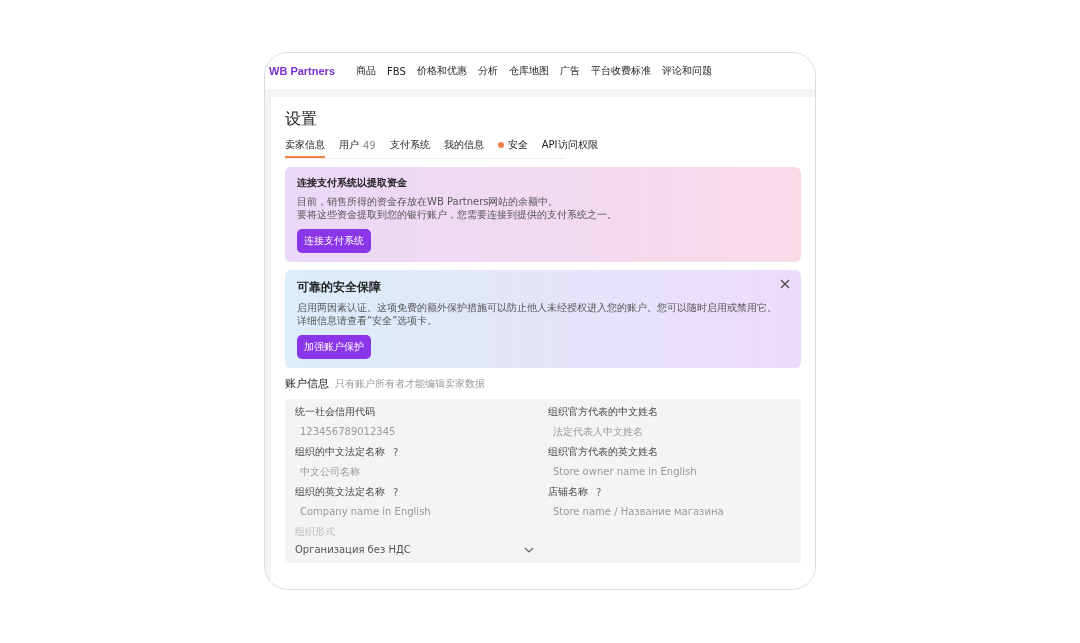 This screenshot has height=643, width=1080. I want to click on tab: API访问权限, so click(569, 148).